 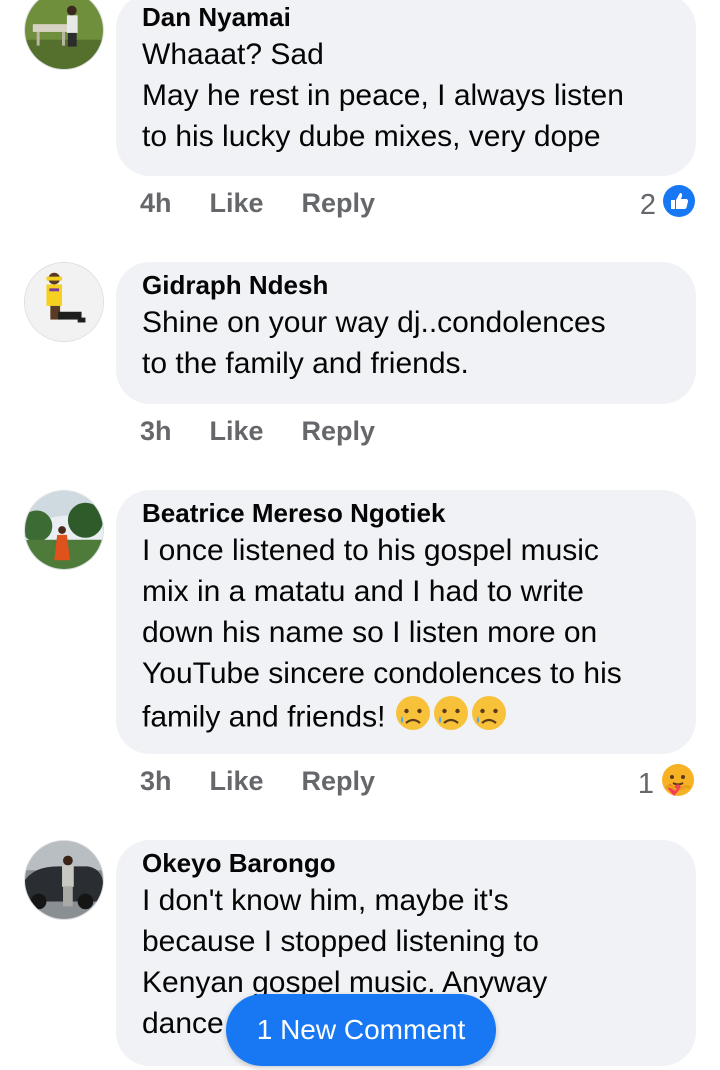 I want to click on reaction-summary: 1, so click(x=667, y=784).